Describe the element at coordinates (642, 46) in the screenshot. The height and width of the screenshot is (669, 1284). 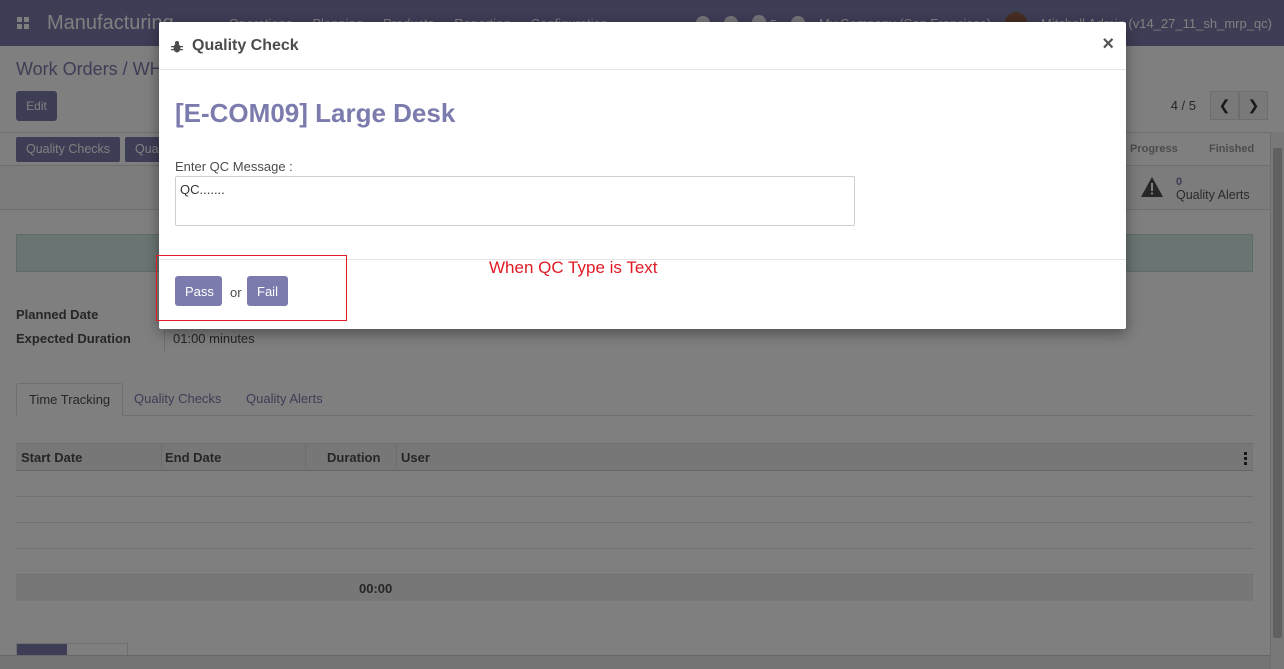
I see `modal-header: Quality Check ×` at that location.